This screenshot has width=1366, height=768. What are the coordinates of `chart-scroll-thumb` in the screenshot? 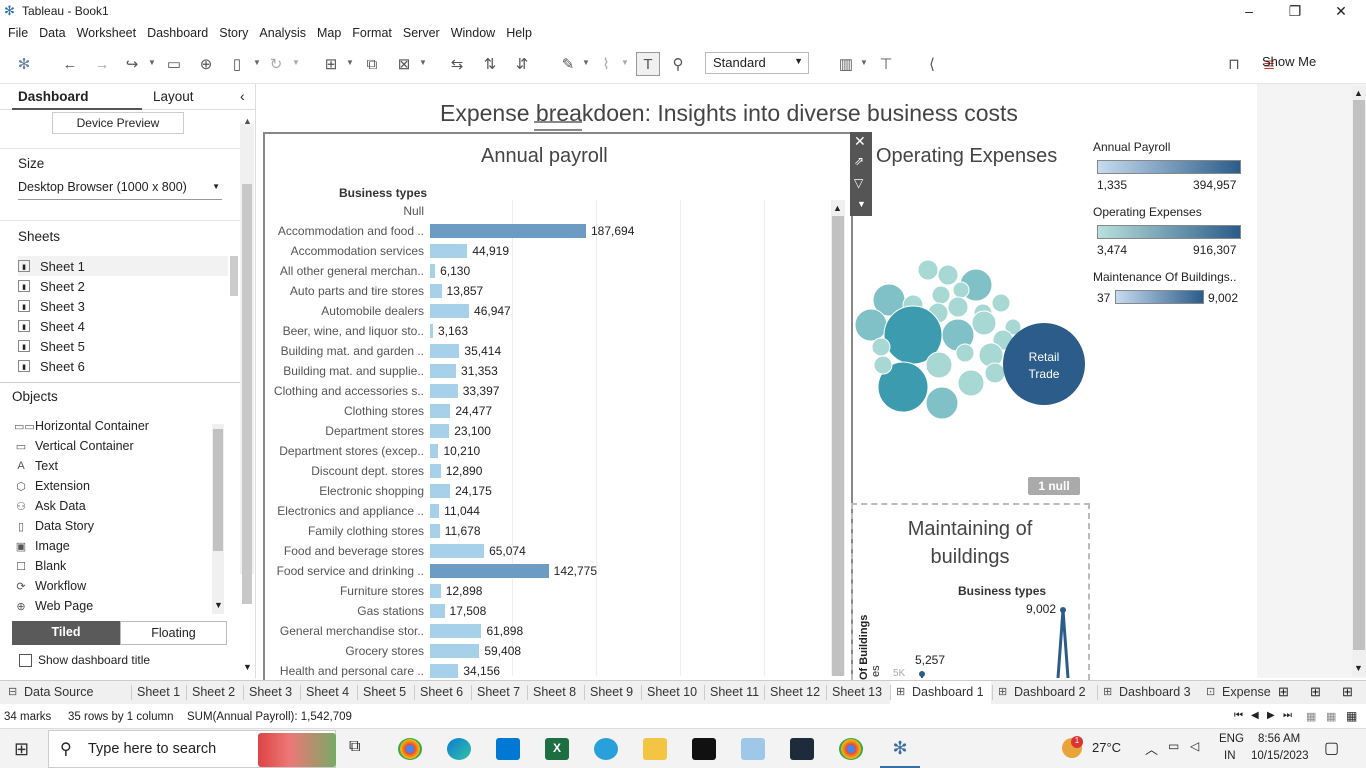 It's located at (838, 446).